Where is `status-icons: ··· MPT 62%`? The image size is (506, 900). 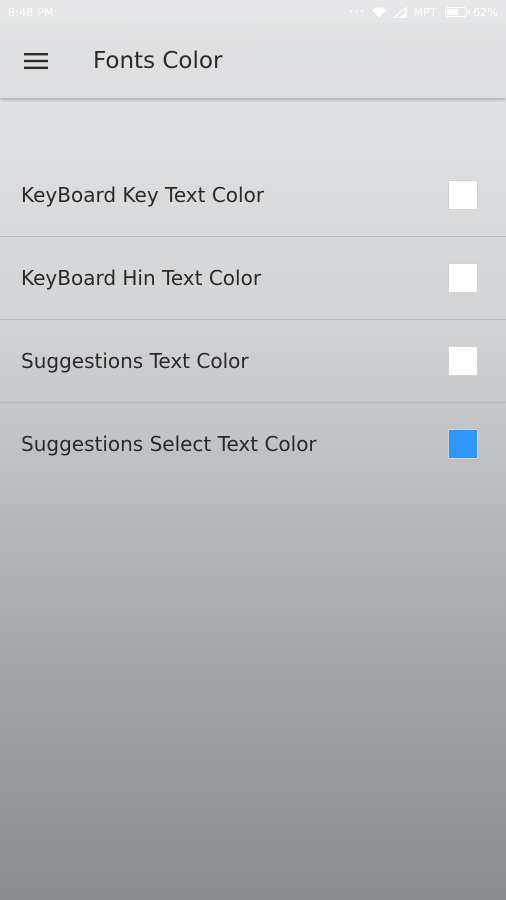
status-icons: ··· MPT 62% is located at coordinates (423, 12).